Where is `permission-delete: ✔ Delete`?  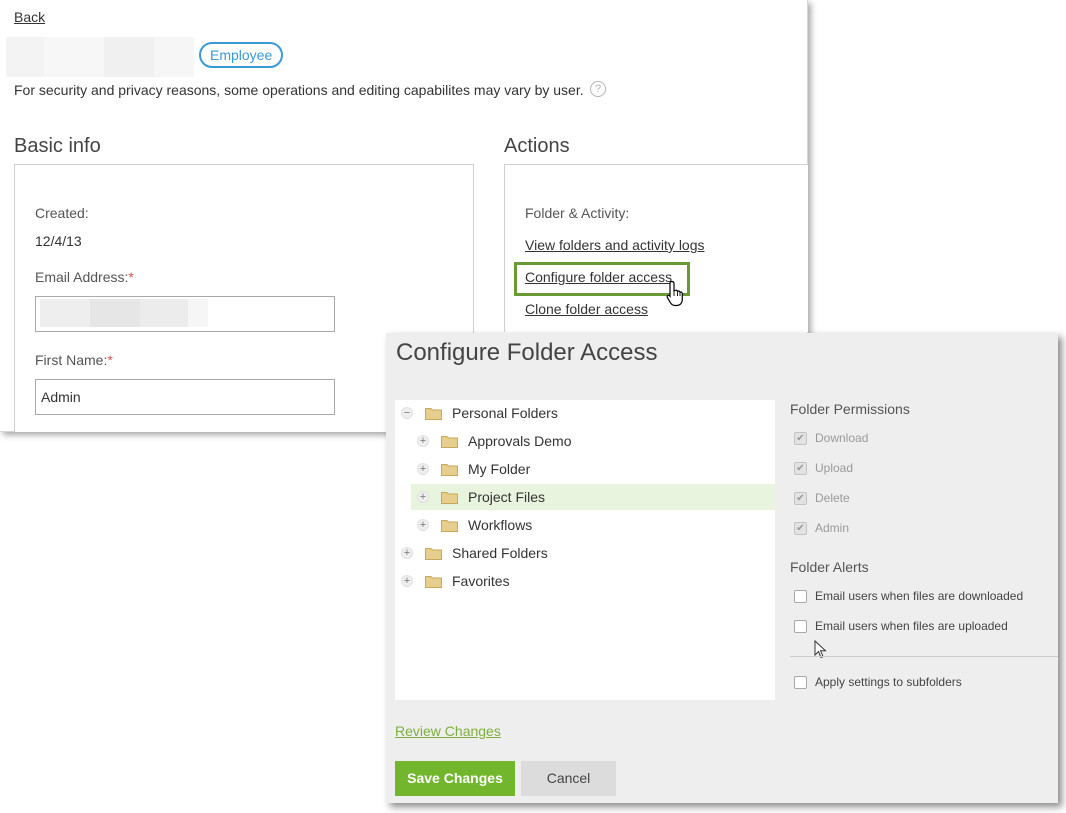
permission-delete: ✔ Delete is located at coordinates (822, 498).